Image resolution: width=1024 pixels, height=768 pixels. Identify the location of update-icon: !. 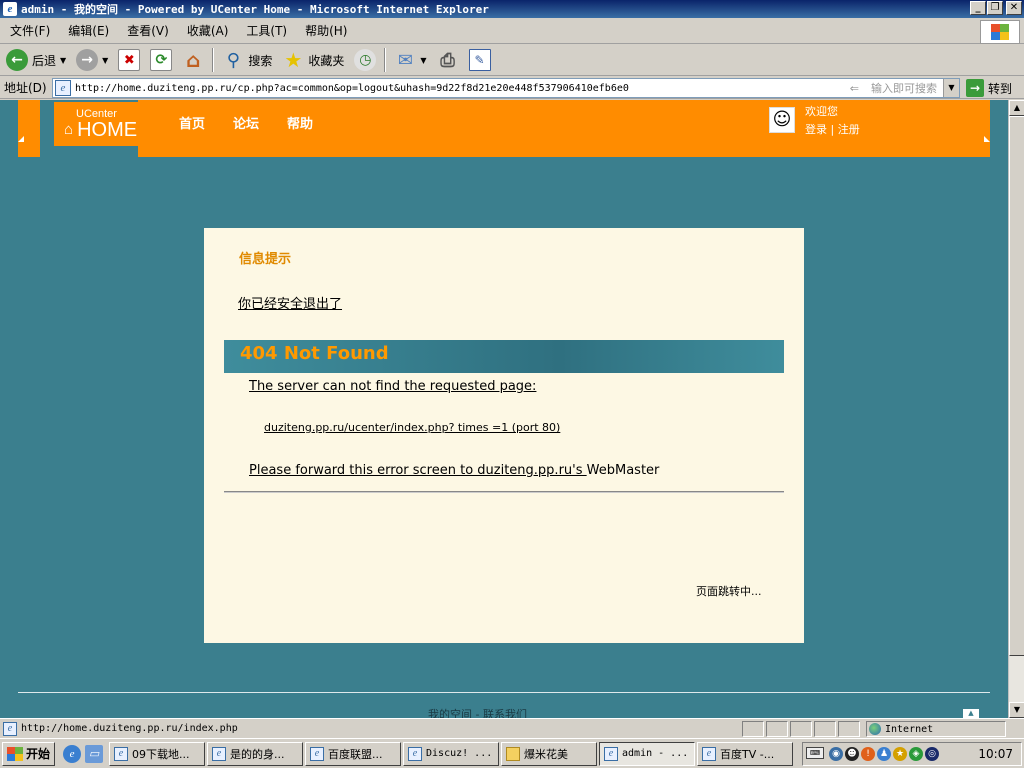
(868, 754).